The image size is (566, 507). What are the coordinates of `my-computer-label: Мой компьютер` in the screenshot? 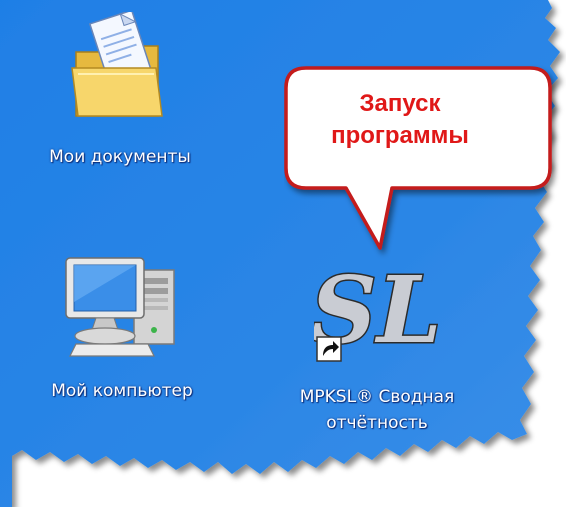 It's located at (122, 391).